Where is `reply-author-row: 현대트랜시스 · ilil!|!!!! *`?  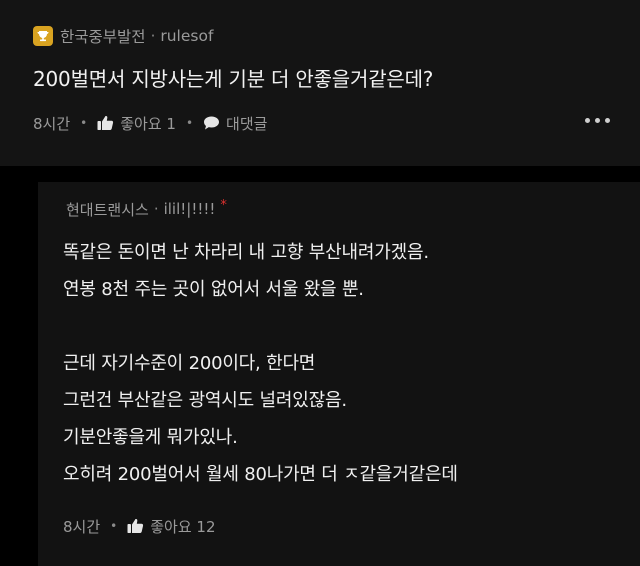
reply-author-row: 현대트랜시스 · ilil!|!!!! * is located at coordinates (146, 209).